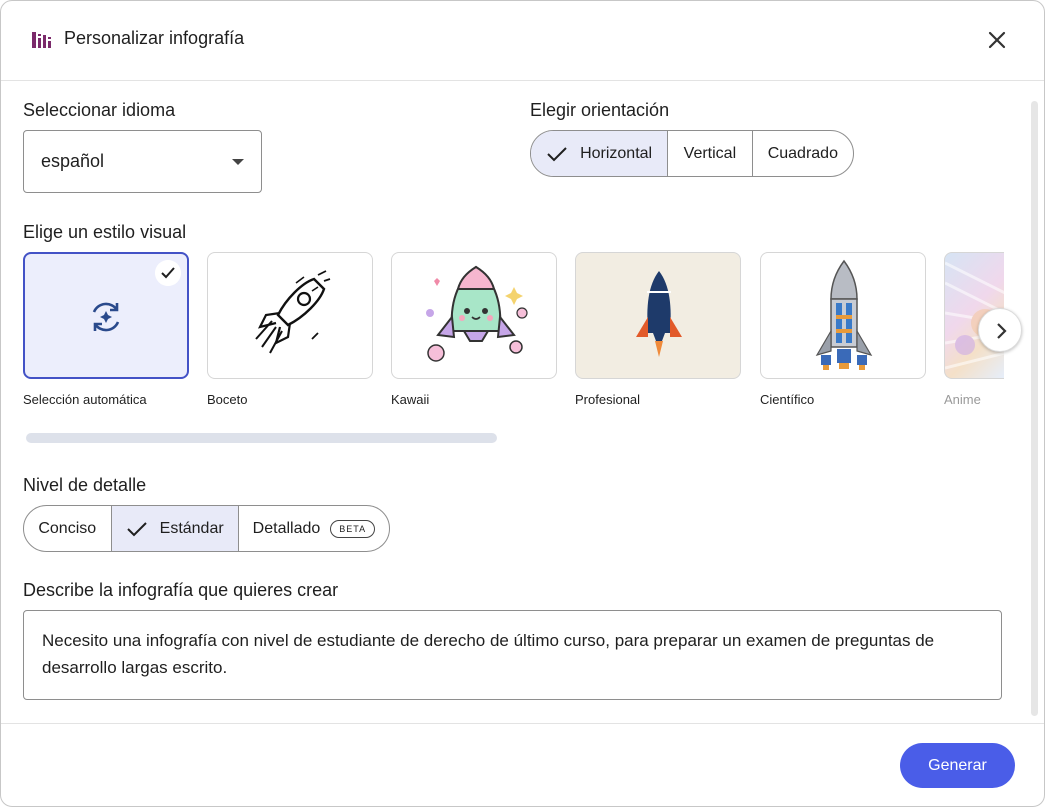  I want to click on detail-toggle-group: Conciso Estándar Detallado BETA, so click(206, 528).